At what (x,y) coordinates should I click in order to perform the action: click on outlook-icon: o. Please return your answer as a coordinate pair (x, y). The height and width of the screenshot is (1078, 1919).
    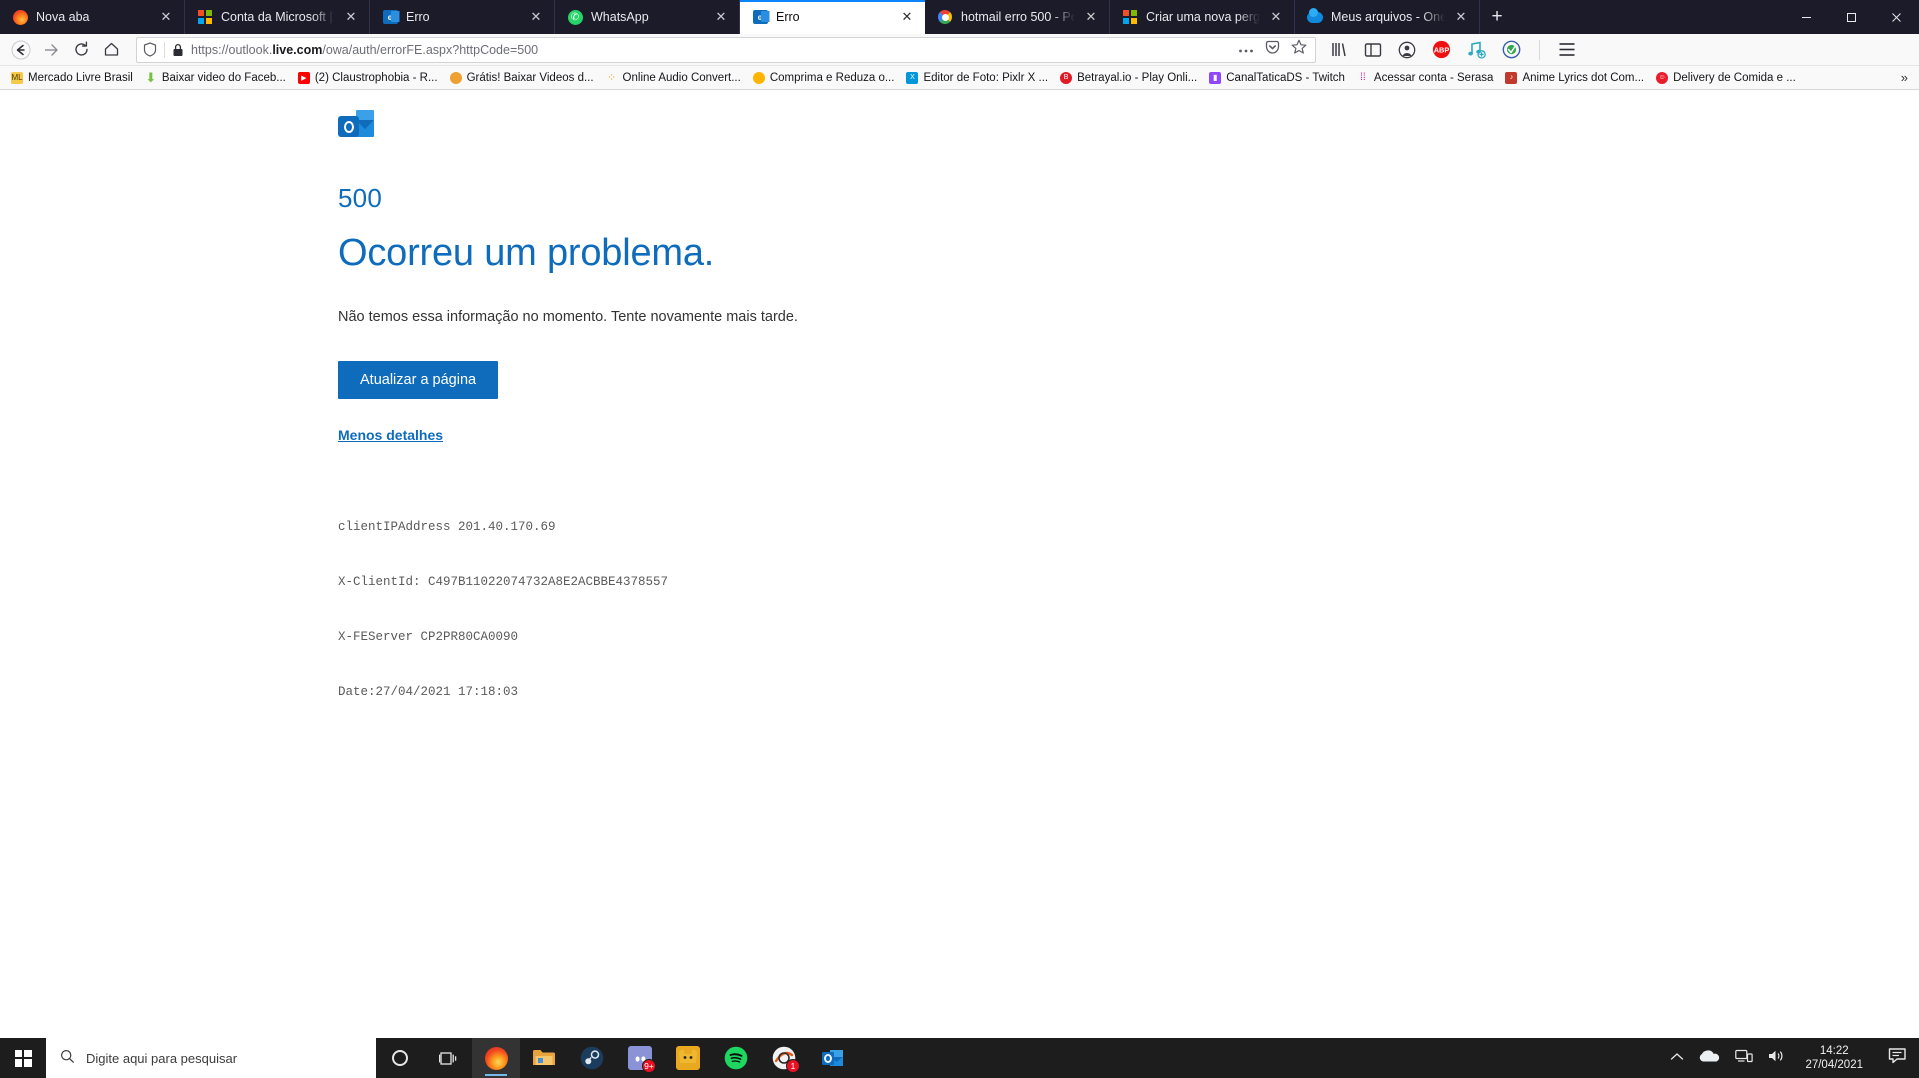
    Looking at the image, I should click on (760, 17).